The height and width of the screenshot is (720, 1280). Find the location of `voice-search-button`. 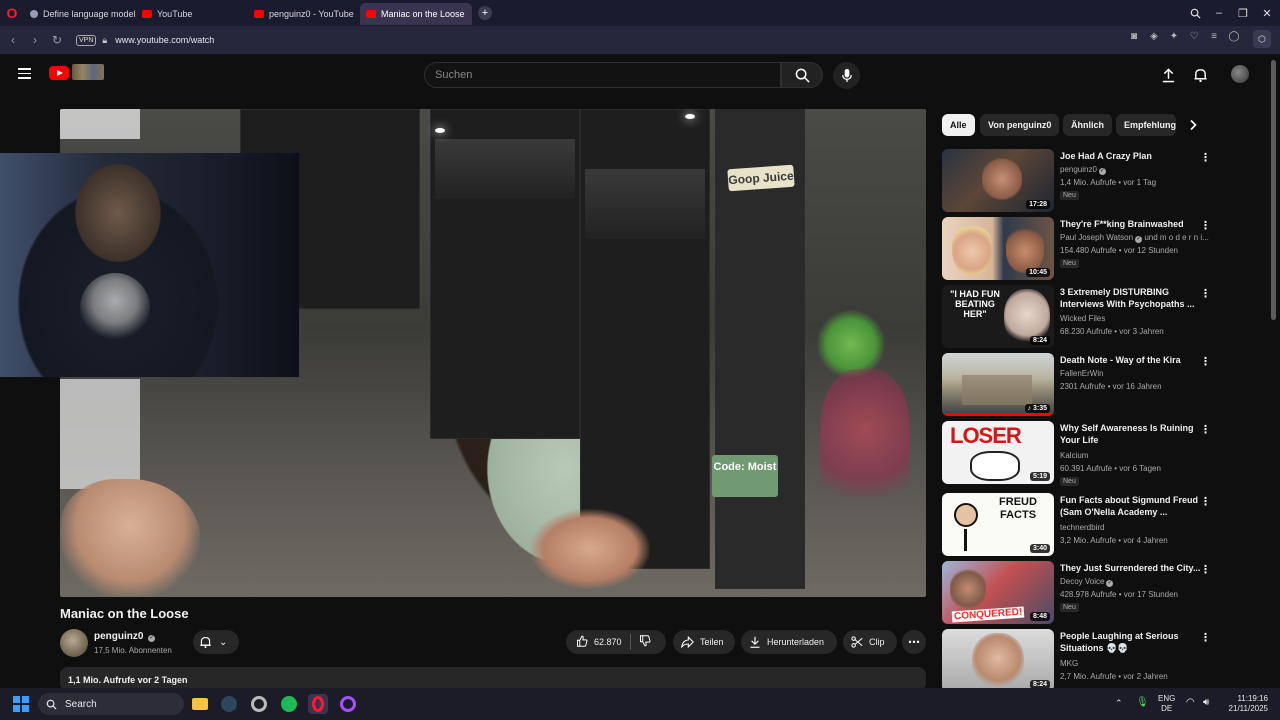

voice-search-button is located at coordinates (846, 75).